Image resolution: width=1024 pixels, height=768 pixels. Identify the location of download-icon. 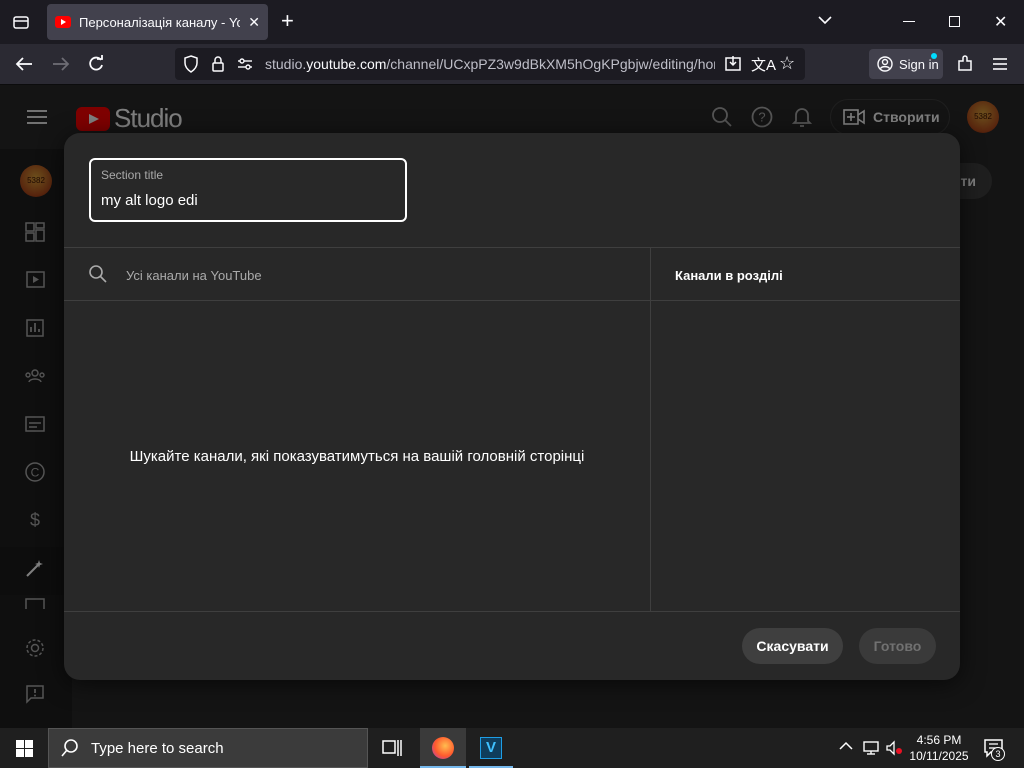
(733, 64).